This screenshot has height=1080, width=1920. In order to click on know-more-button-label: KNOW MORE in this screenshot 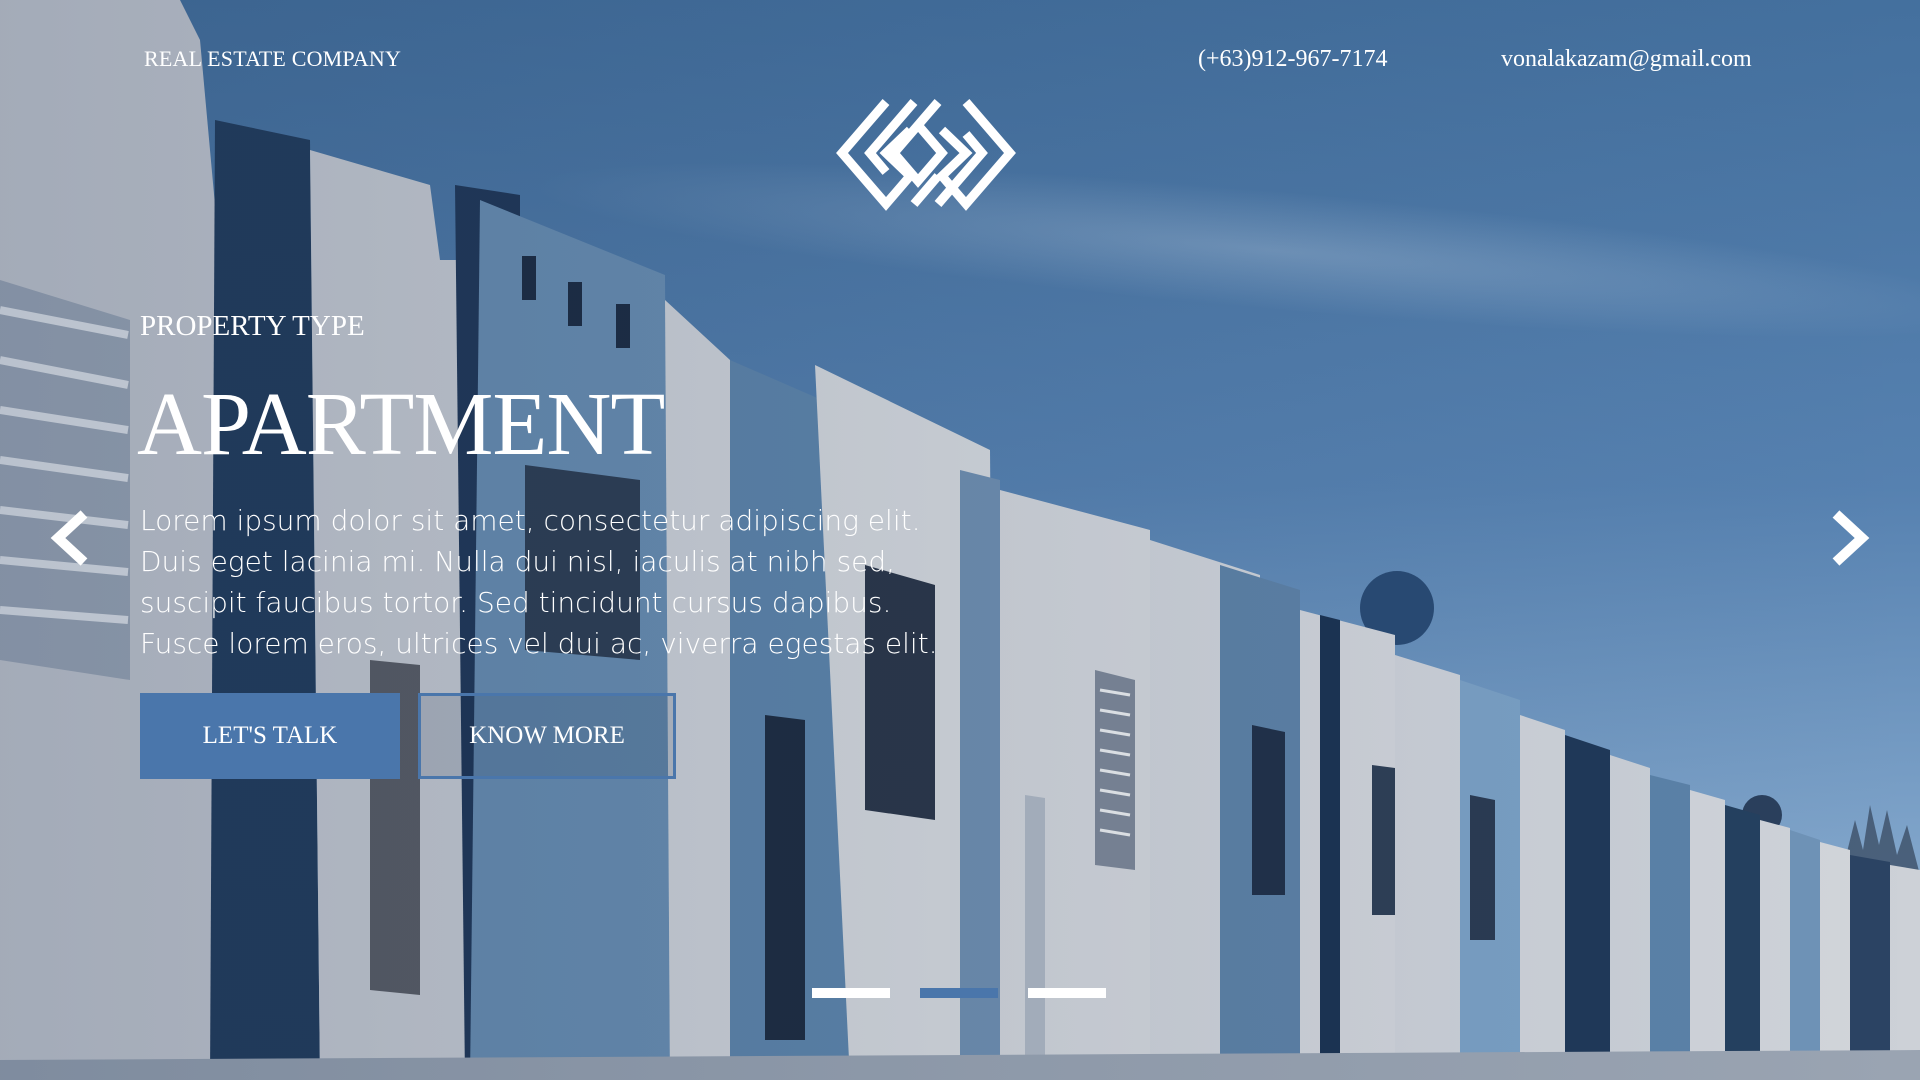, I will do `click(547, 735)`.